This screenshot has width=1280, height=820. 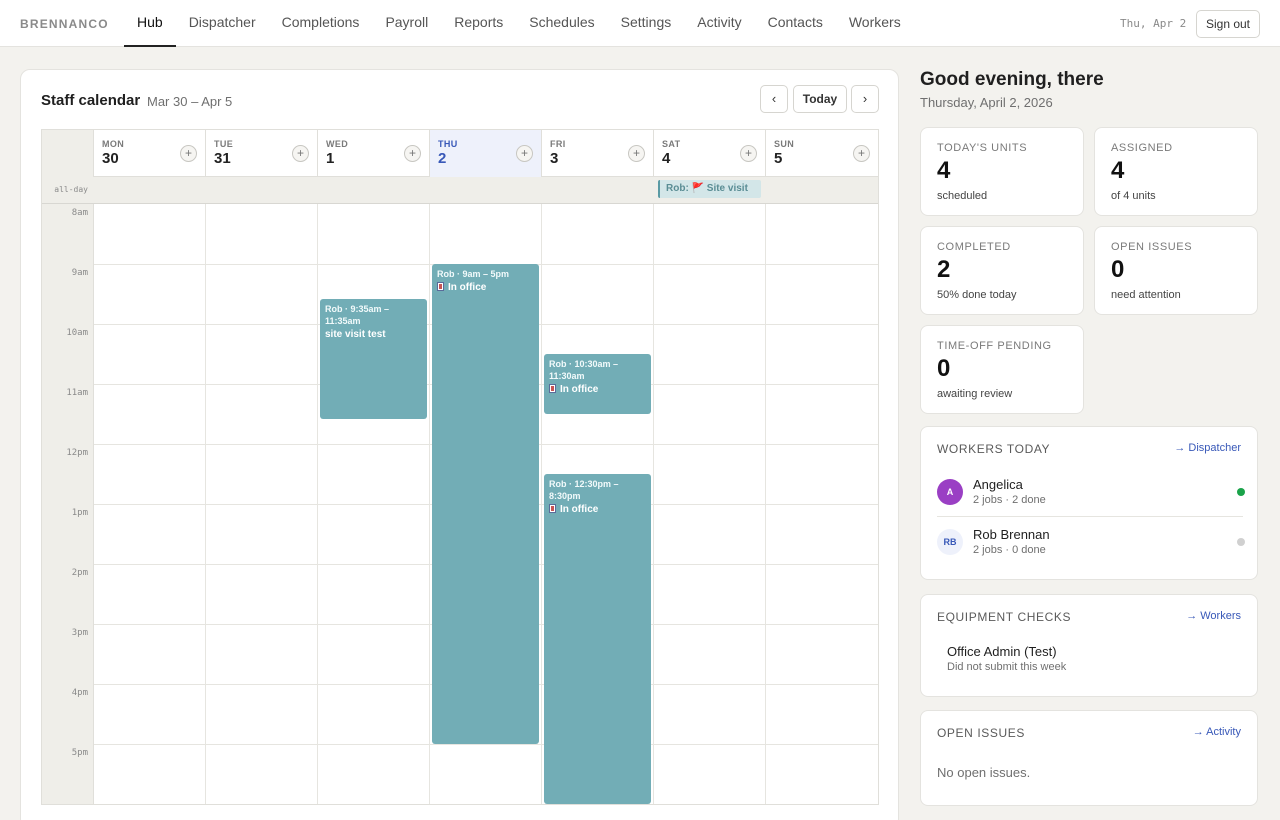 I want to click on today-button: Today, so click(x=820, y=99).